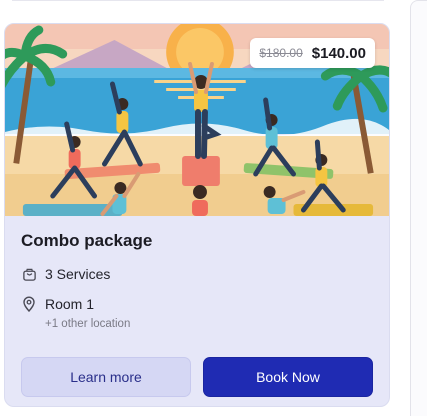  Describe the element at coordinates (88, 324) in the screenshot. I see `other-locations: +1 other location` at that location.